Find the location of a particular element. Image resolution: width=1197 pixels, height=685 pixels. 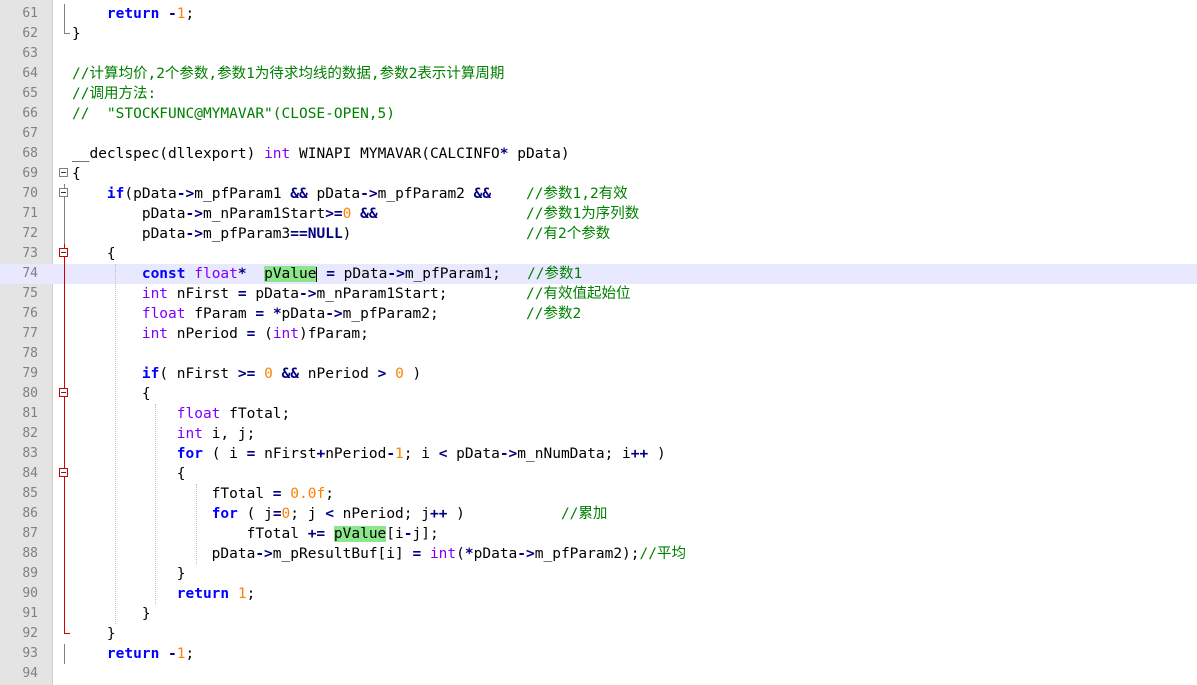

text-caret is located at coordinates (317, 274).